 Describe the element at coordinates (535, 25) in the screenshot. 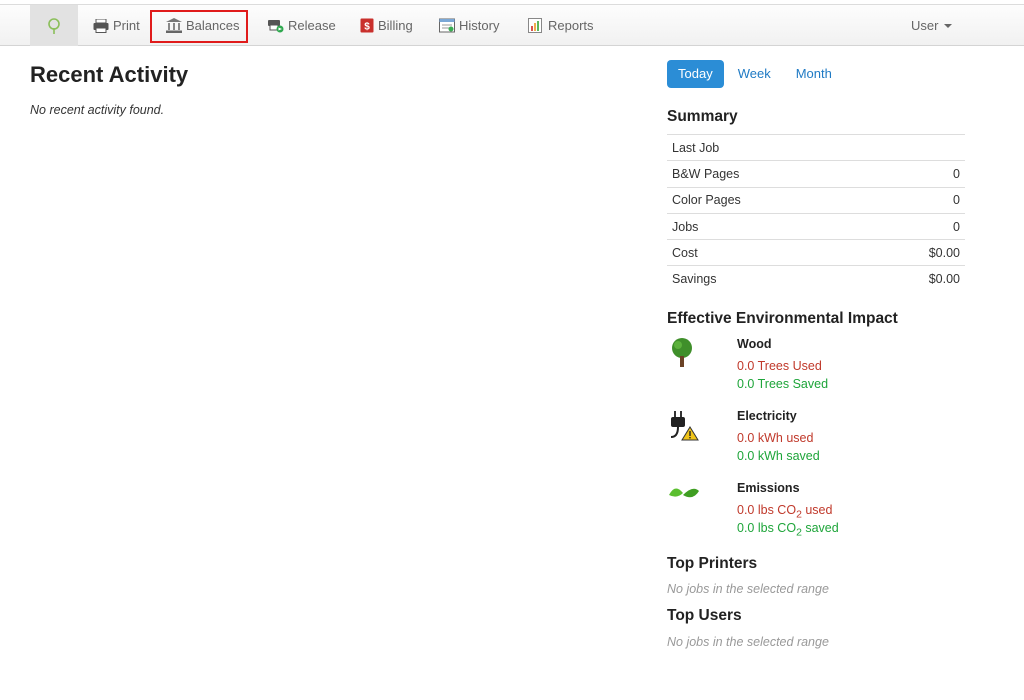

I see `reports-icon` at that location.